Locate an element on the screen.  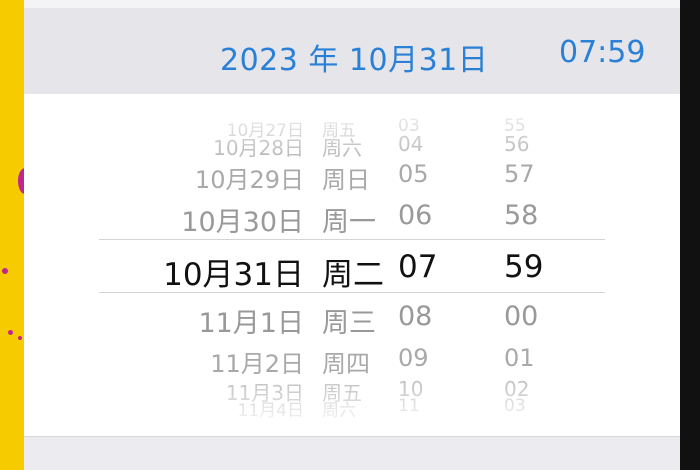
picker-date-cell: 11月2日 is located at coordinates (257, 364).